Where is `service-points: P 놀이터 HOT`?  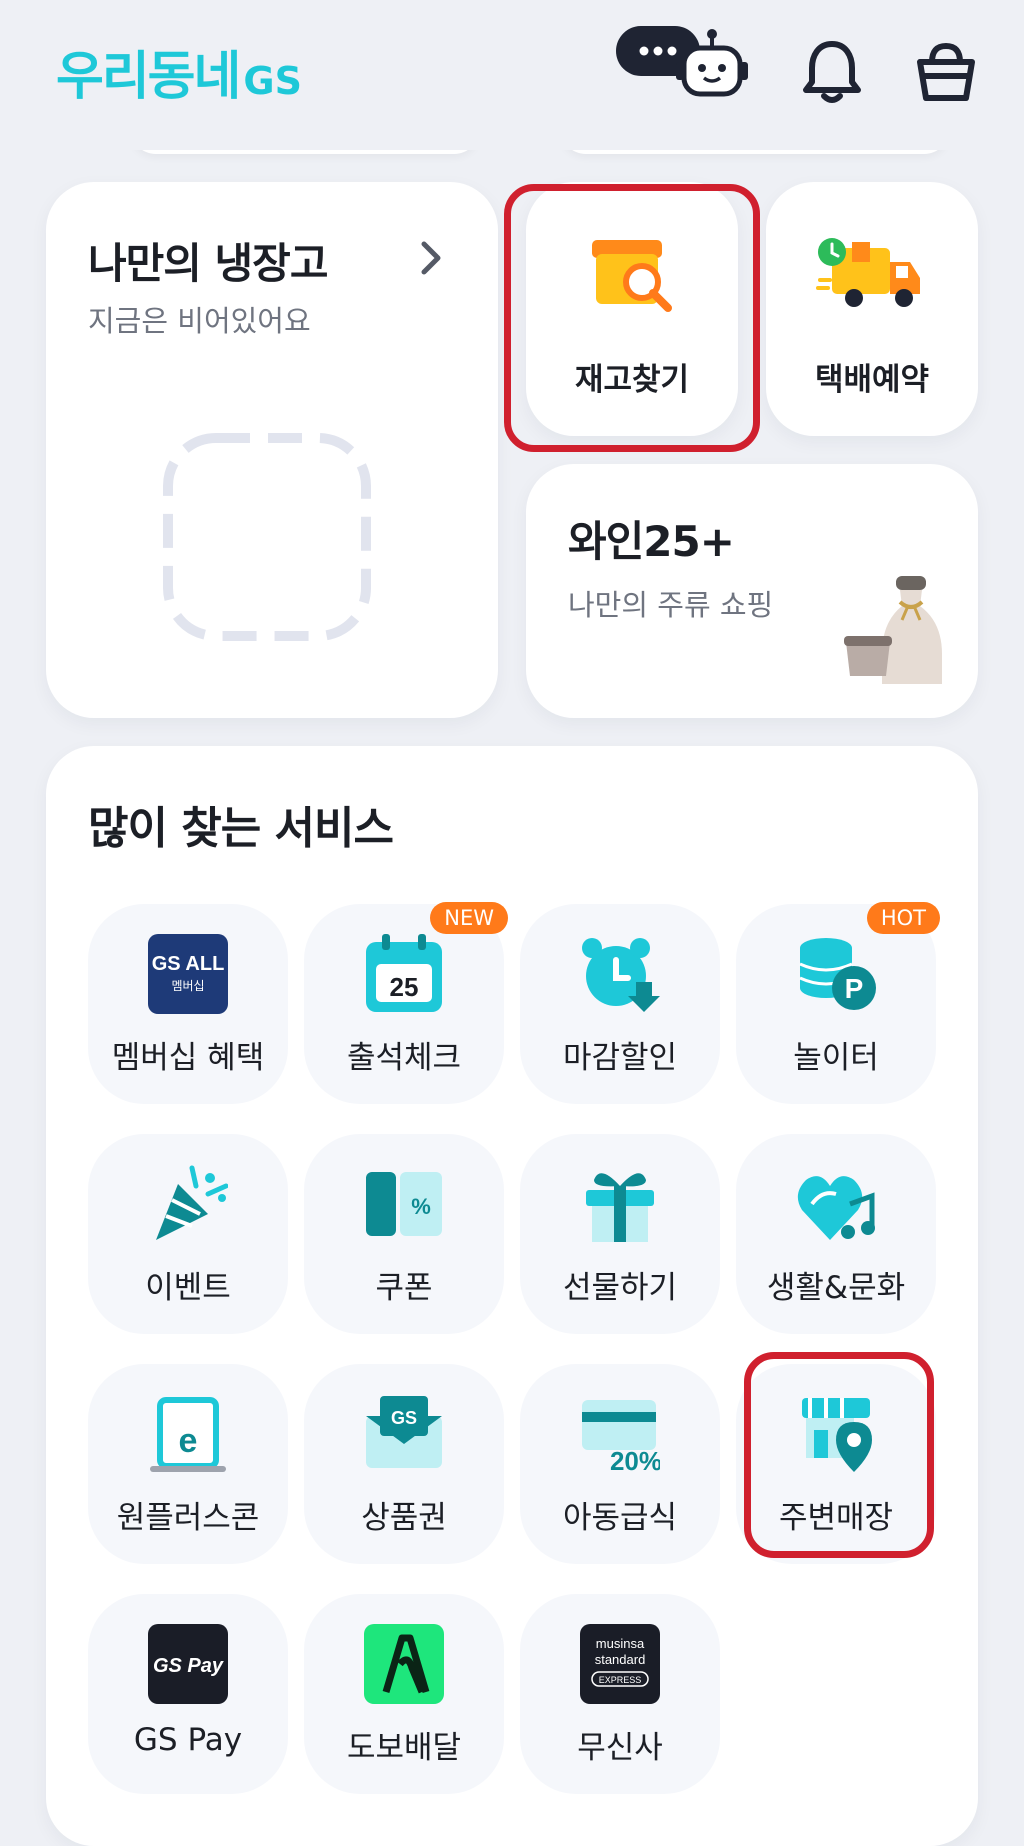 service-points: P 놀이터 HOT is located at coordinates (838, 1003).